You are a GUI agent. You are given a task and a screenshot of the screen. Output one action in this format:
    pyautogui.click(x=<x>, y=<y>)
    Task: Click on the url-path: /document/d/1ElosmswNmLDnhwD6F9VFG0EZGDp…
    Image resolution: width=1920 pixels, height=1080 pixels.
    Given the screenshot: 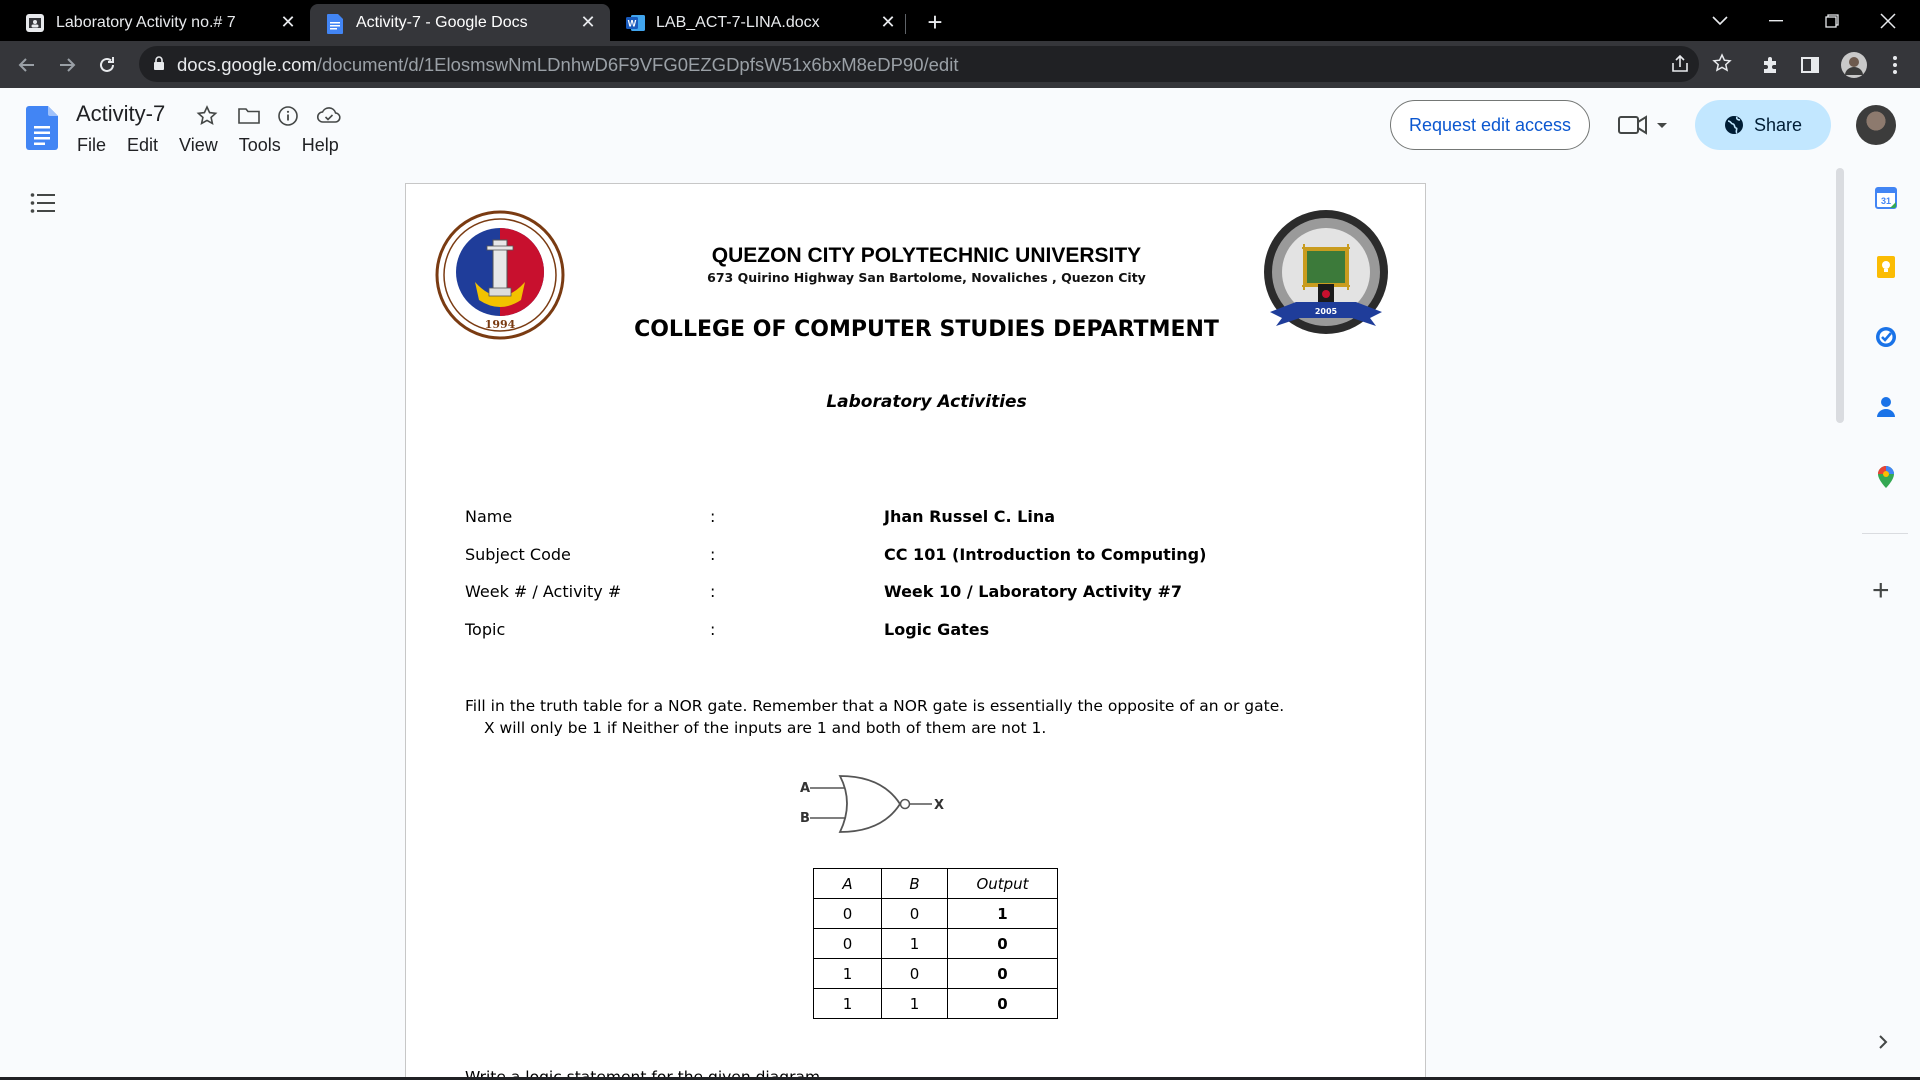 What is the action you would take?
    pyautogui.click(x=637, y=64)
    